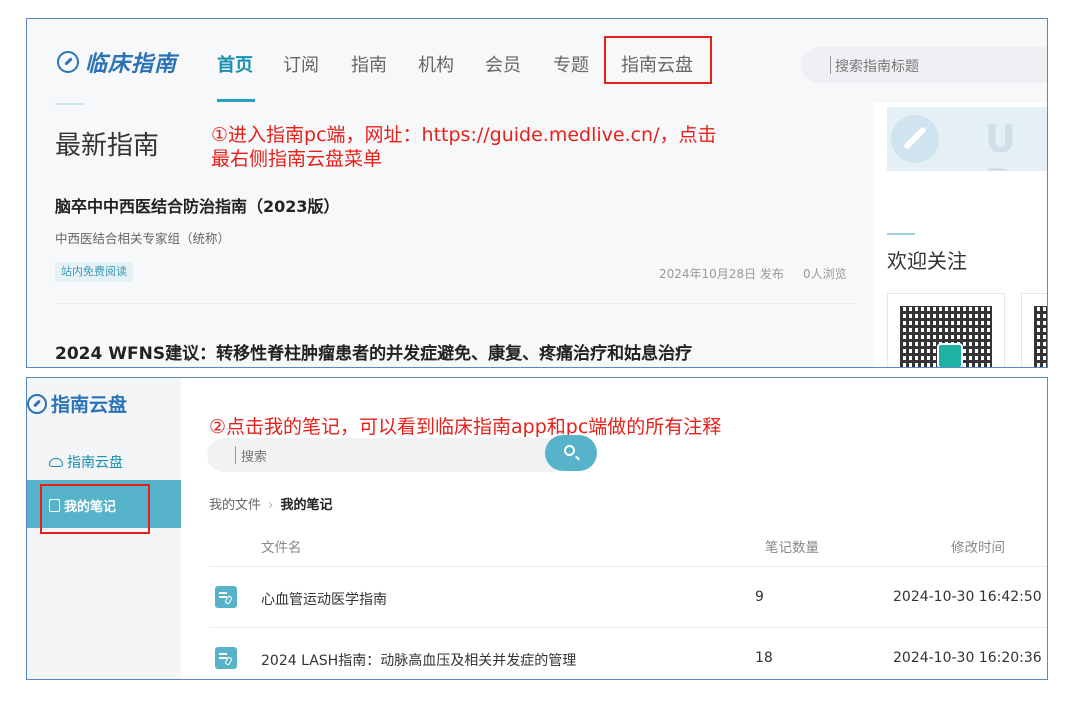 The width and height of the screenshot is (1080, 701). I want to click on column-header-modified: 修改时间, so click(978, 548).